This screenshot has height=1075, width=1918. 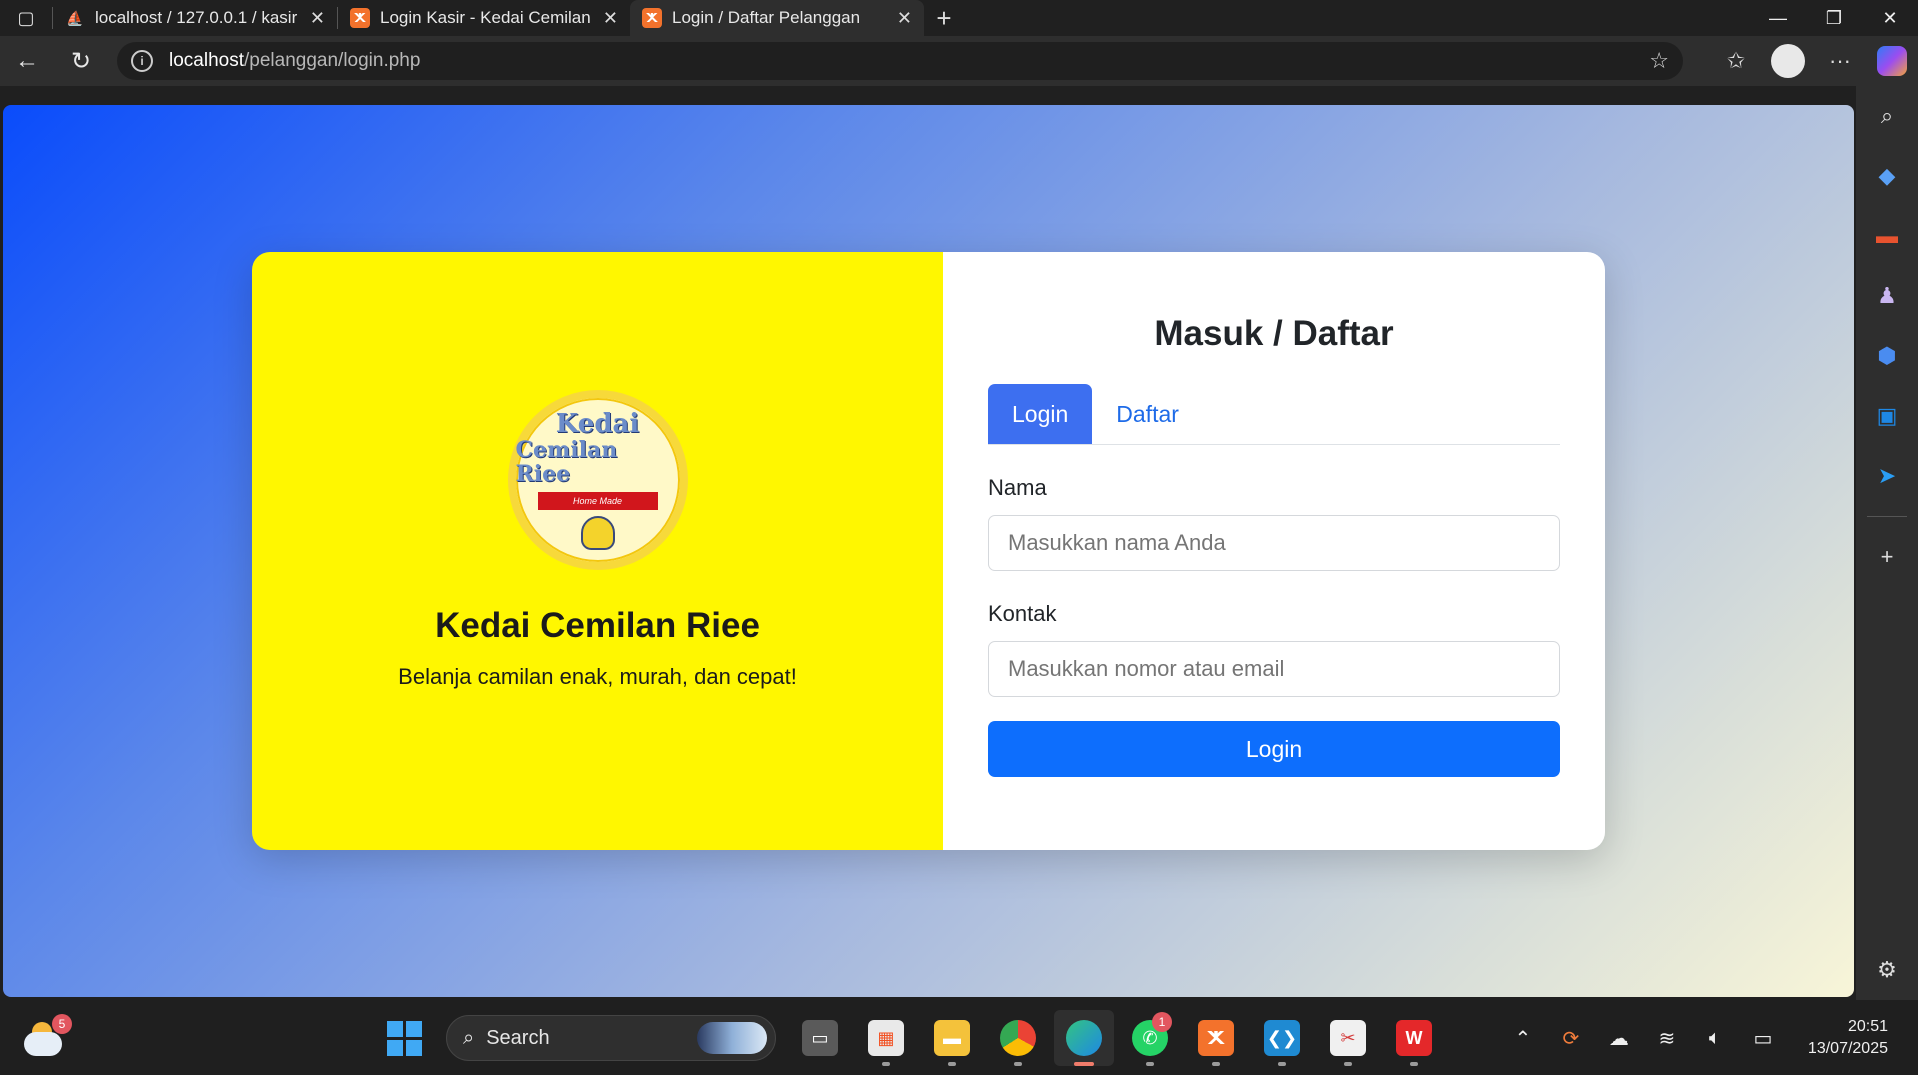 I want to click on form-heading: Masuk / Daftar, so click(x=1274, y=333).